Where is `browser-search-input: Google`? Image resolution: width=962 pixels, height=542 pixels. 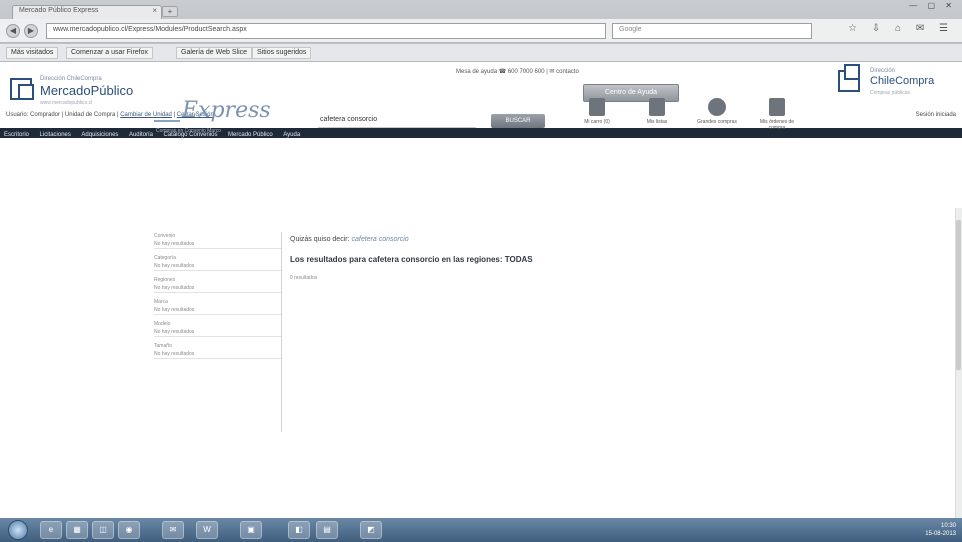
browser-search-input: Google is located at coordinates (712, 31).